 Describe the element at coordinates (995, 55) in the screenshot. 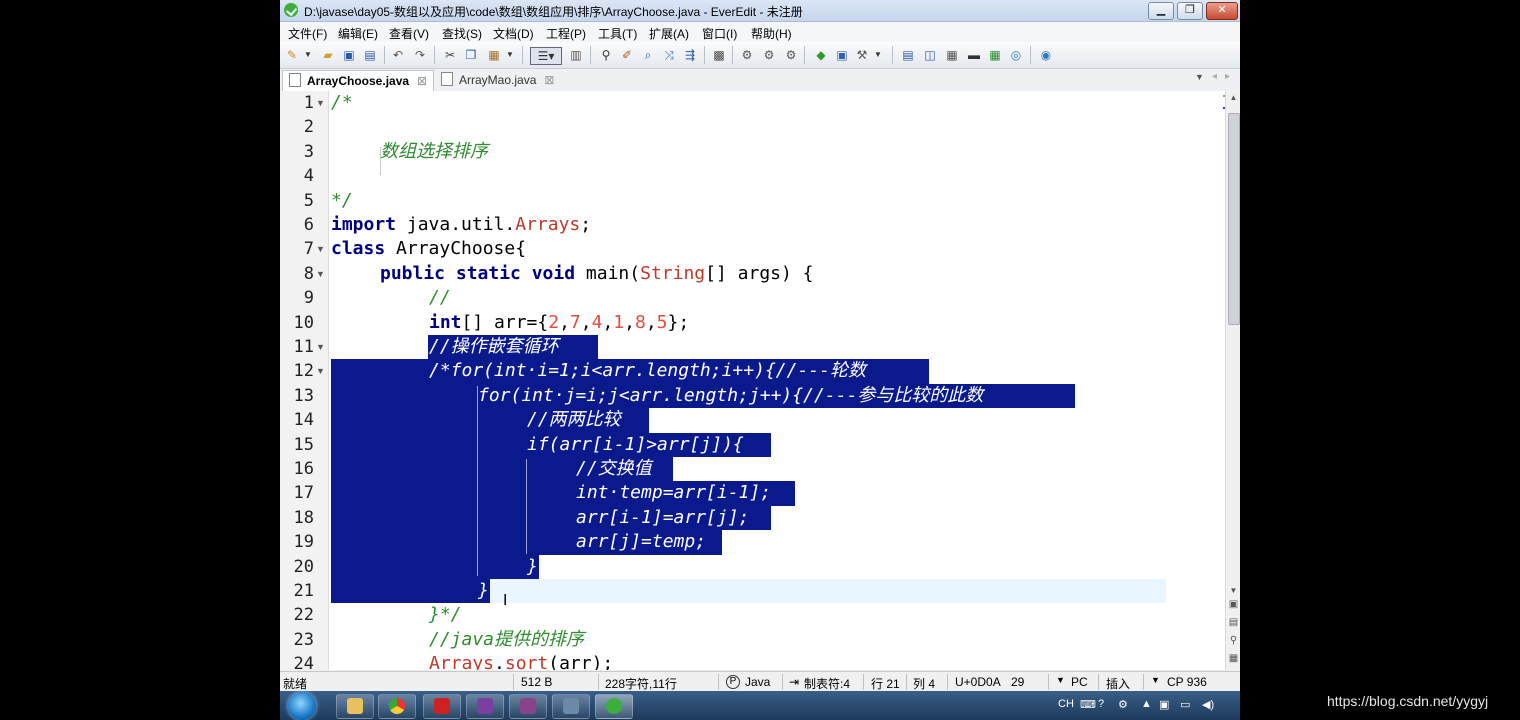

I see `grid-icon: ▦` at that location.